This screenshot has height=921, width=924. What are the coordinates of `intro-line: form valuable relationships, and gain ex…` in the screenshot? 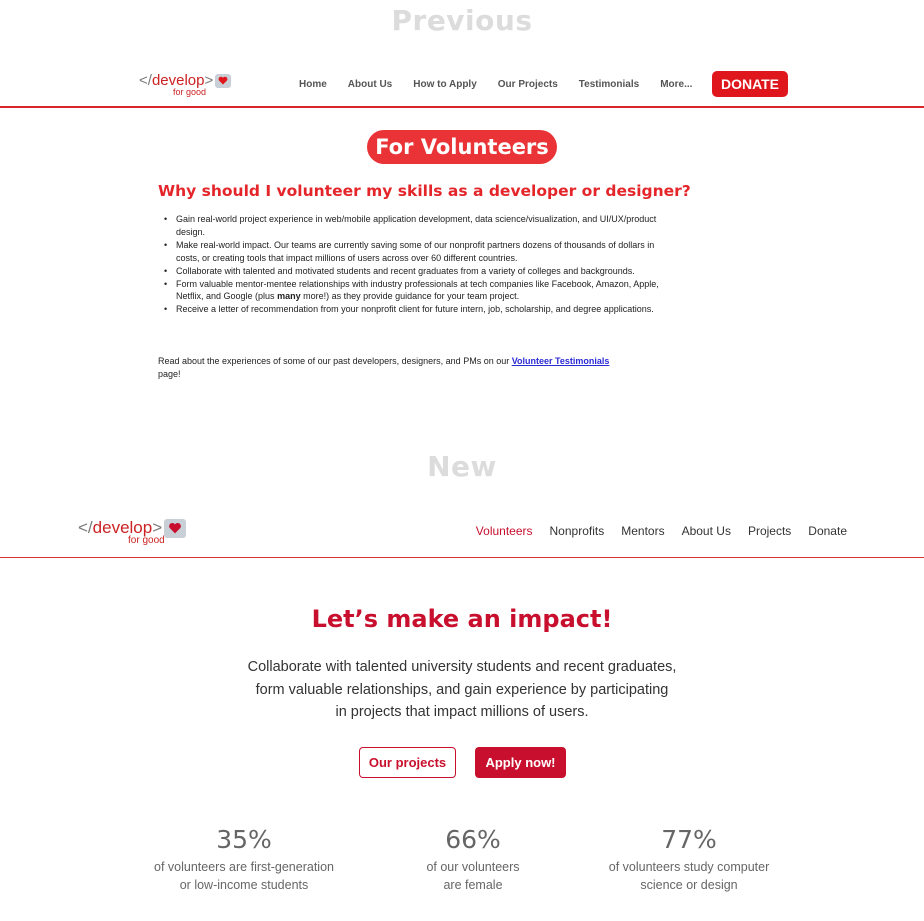 It's located at (462, 689).